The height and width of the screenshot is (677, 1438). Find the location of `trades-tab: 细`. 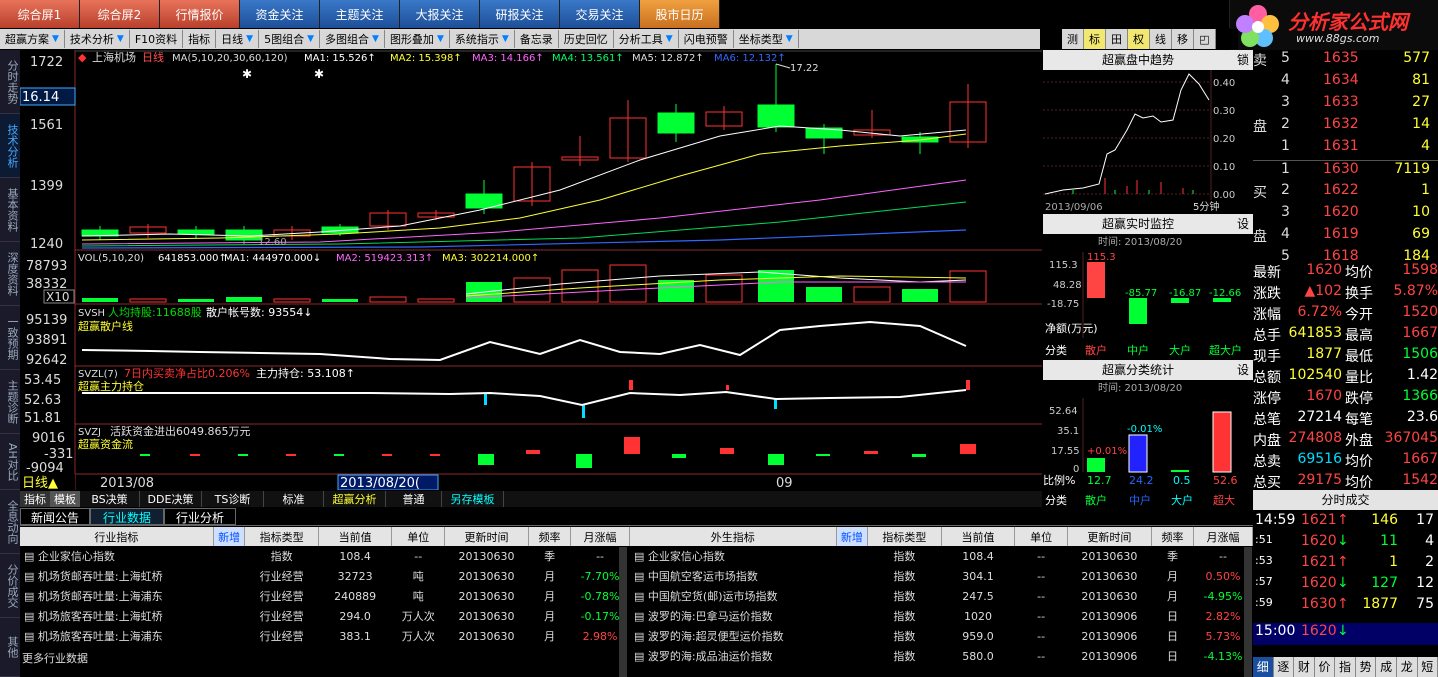

trades-tab: 细 is located at coordinates (1263, 667).